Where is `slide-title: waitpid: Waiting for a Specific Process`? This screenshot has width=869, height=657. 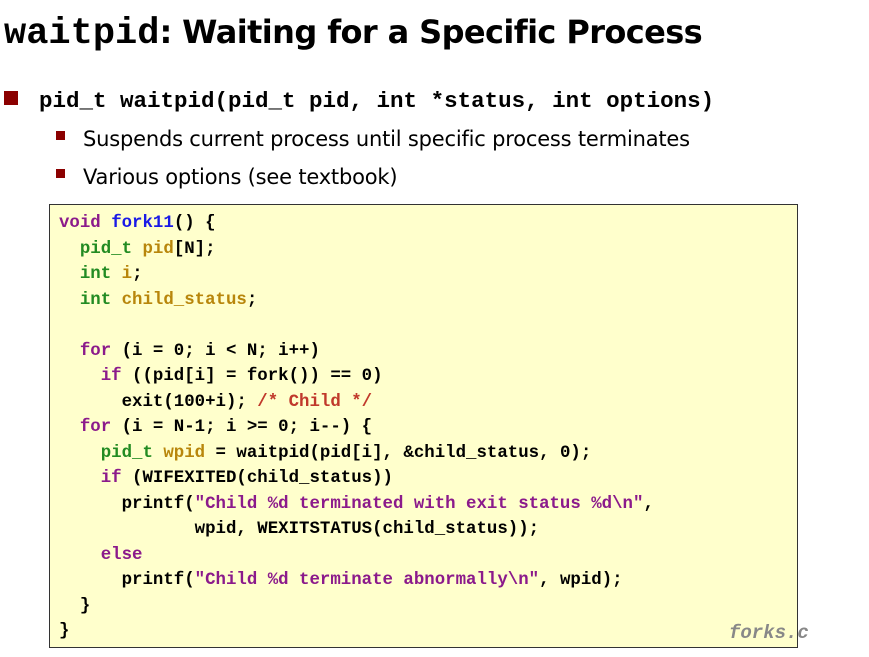
slide-title: waitpid: Waiting for a Specific Process is located at coordinates (353, 32).